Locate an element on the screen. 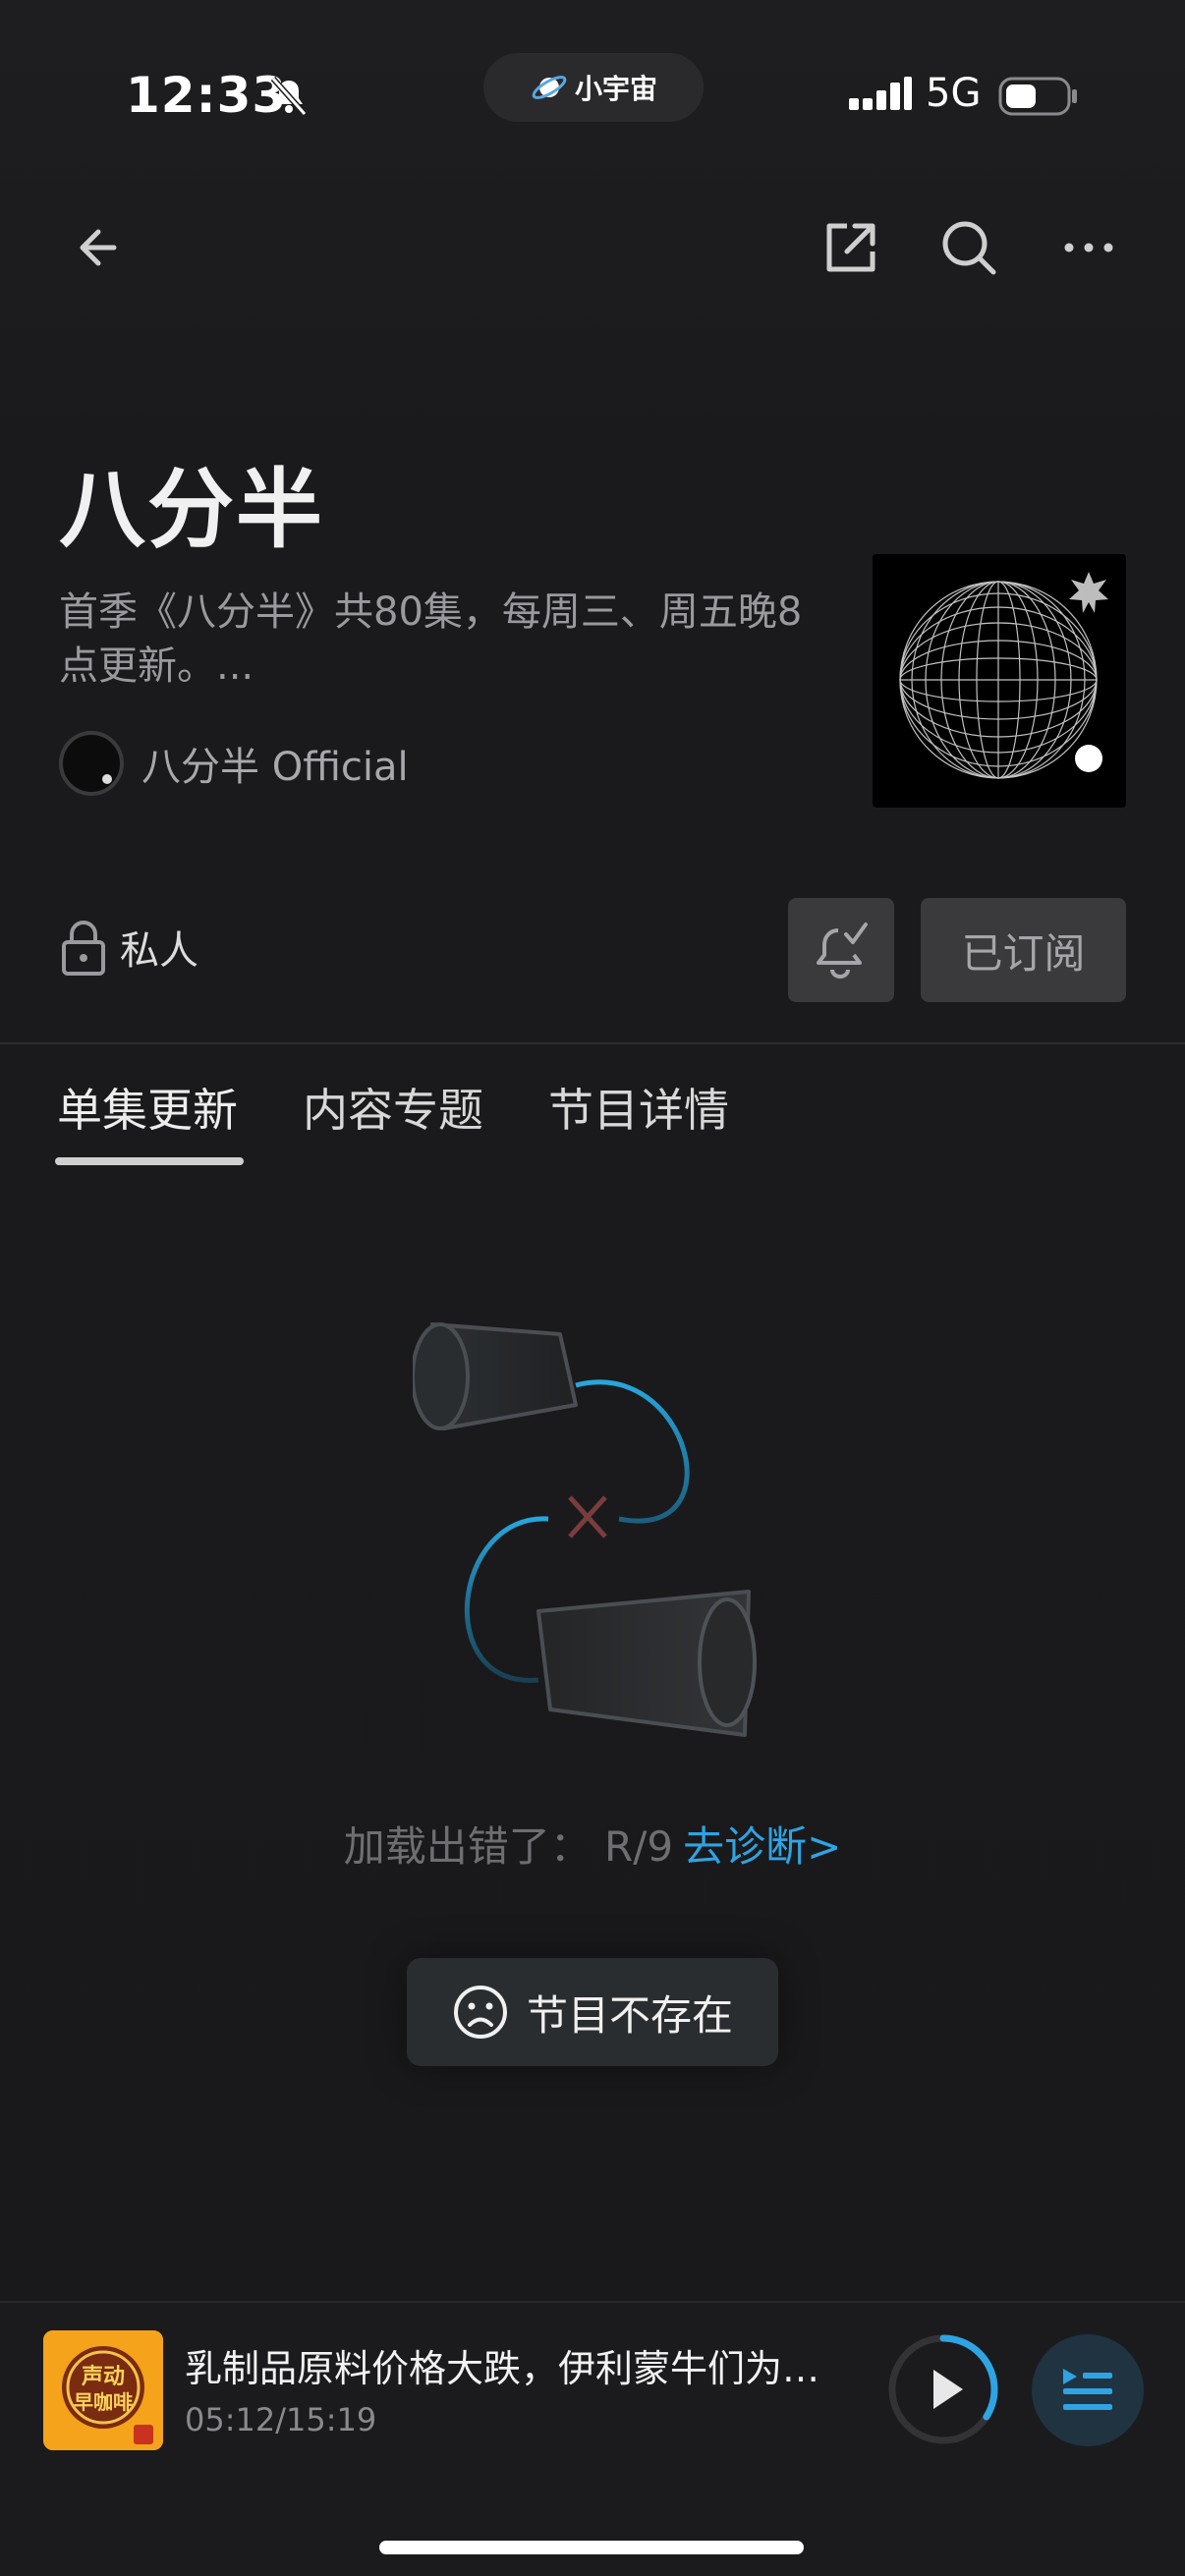  episode-time: 05:12/15:19 is located at coordinates (281, 2419).